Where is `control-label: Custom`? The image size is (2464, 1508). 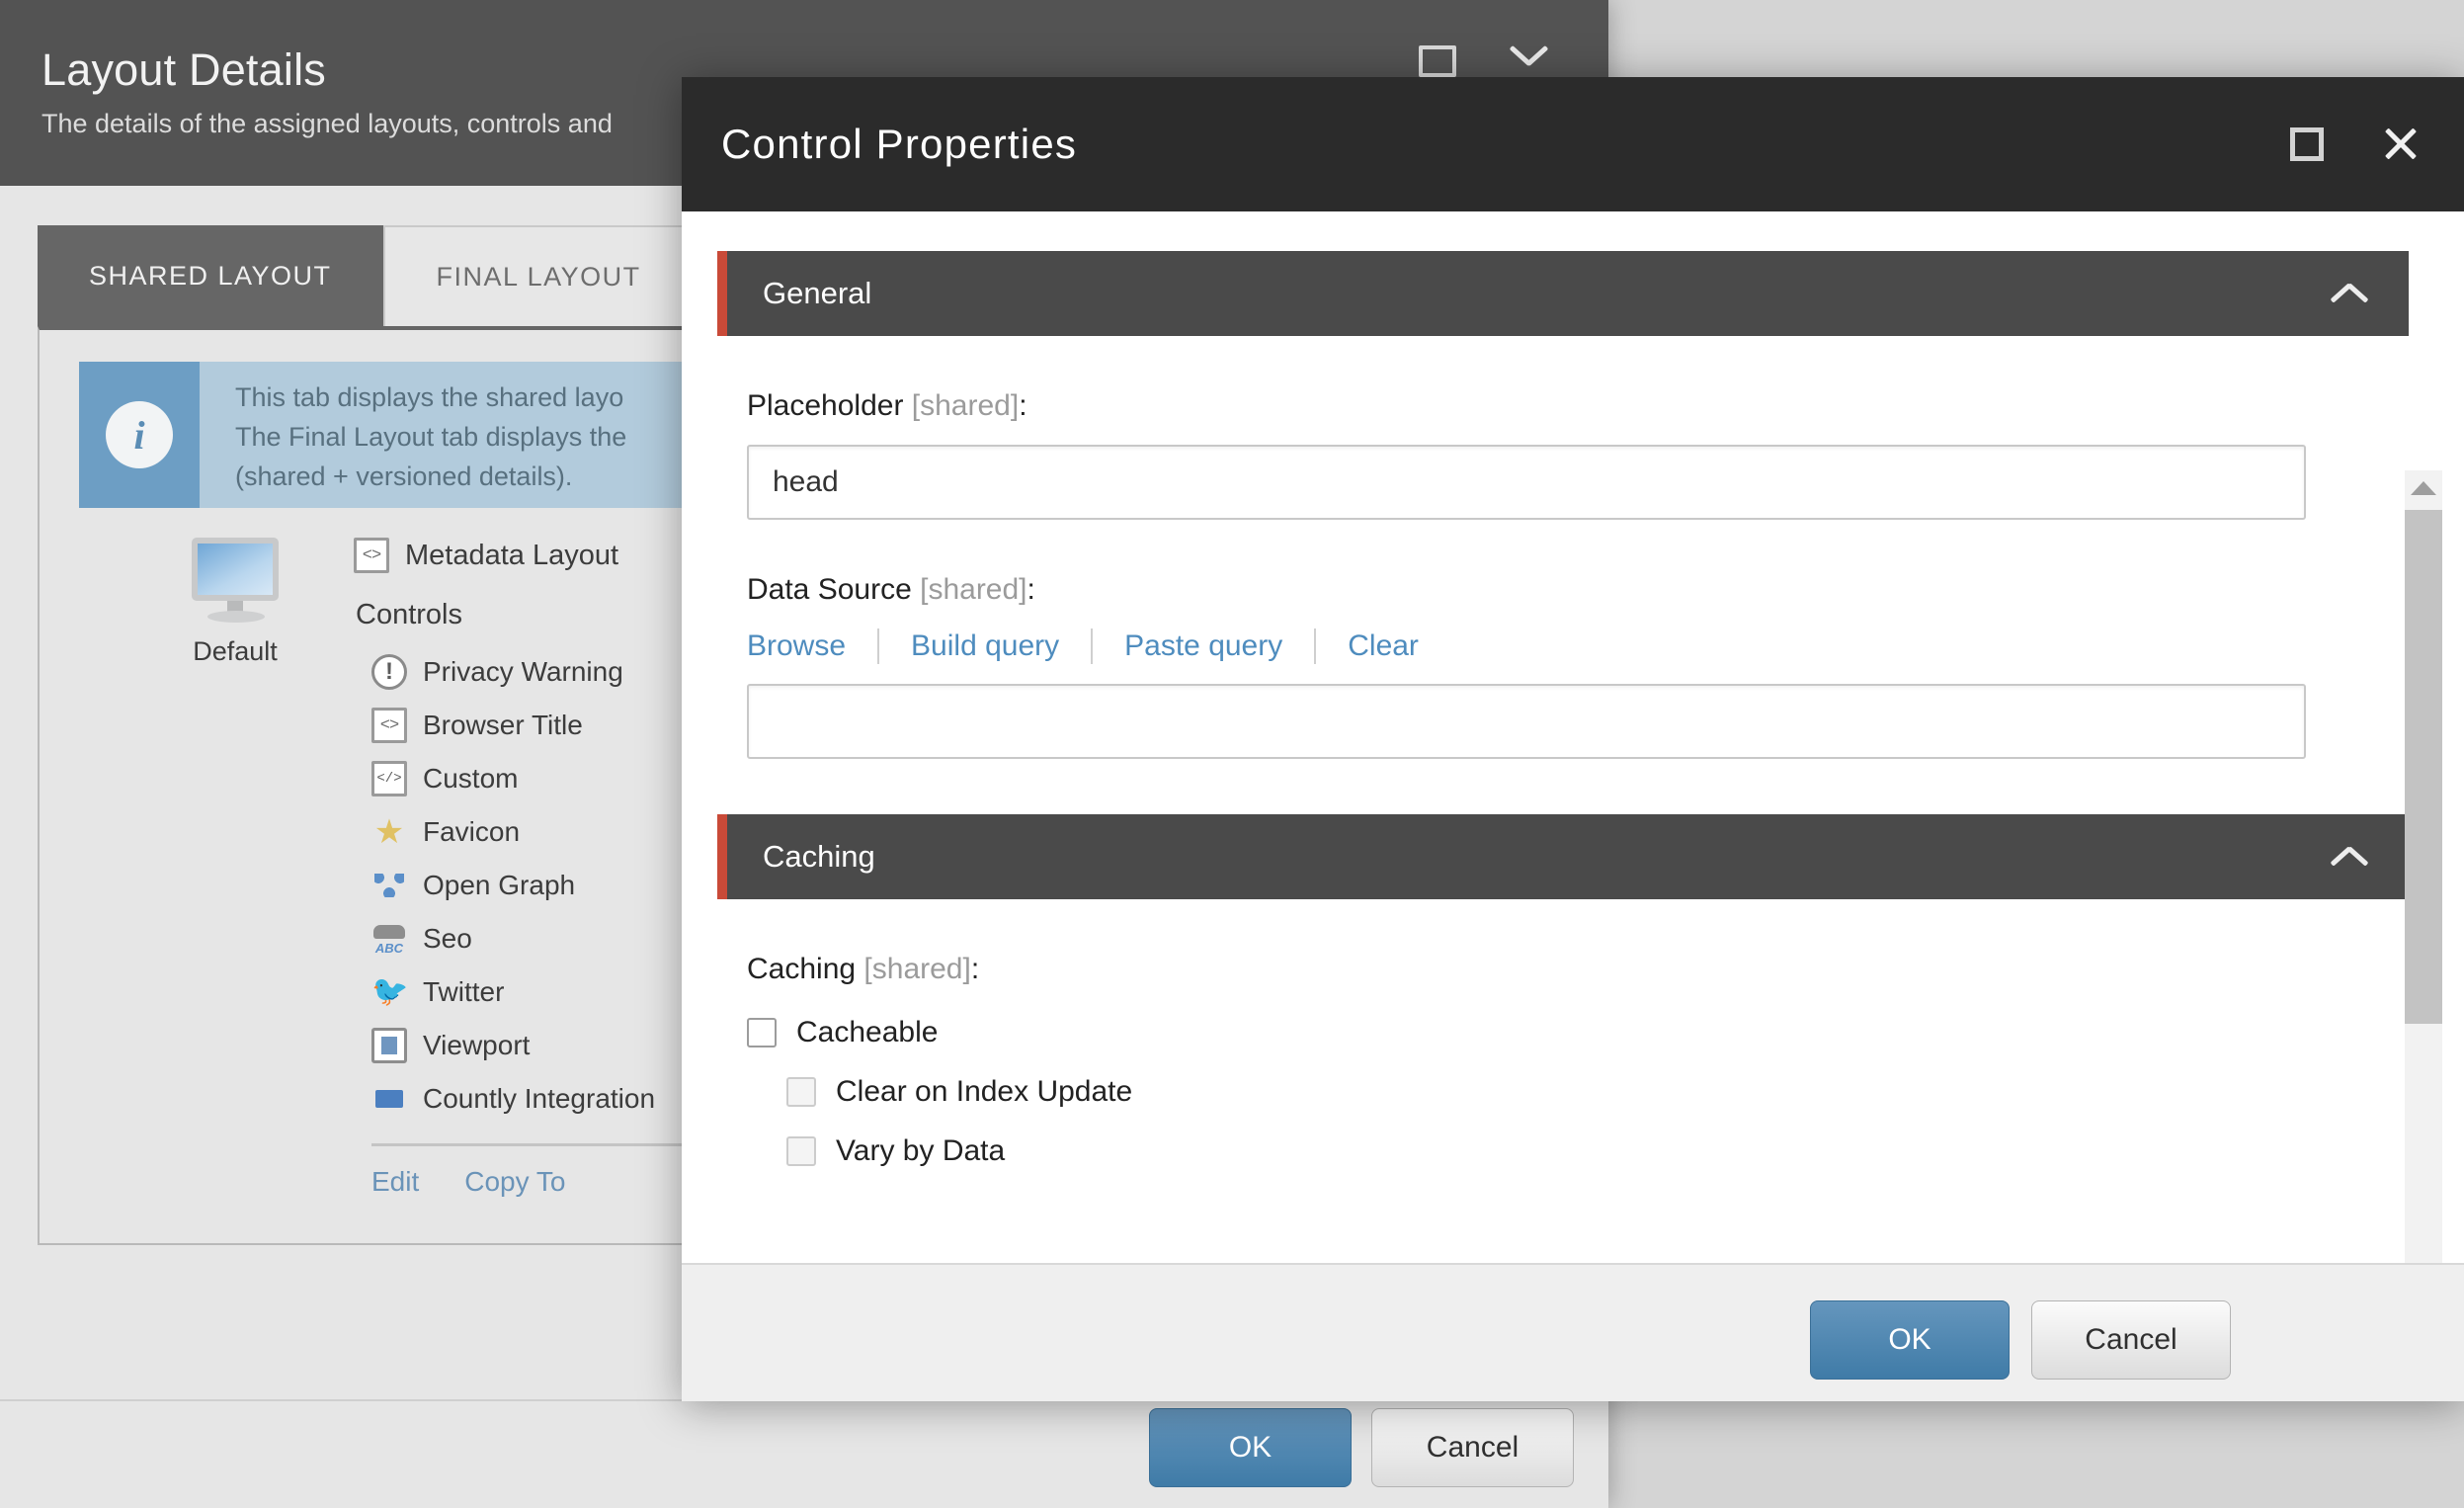
control-label: Custom is located at coordinates (471, 778).